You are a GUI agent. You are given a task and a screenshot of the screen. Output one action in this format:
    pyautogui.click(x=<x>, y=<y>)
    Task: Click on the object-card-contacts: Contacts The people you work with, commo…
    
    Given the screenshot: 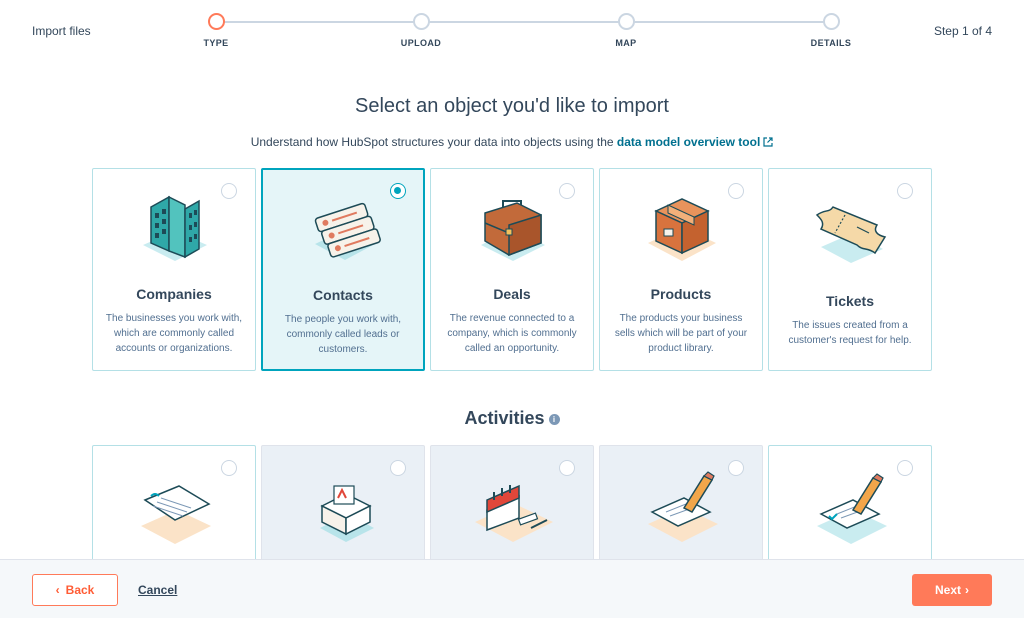 What is the action you would take?
    pyautogui.click(x=343, y=269)
    